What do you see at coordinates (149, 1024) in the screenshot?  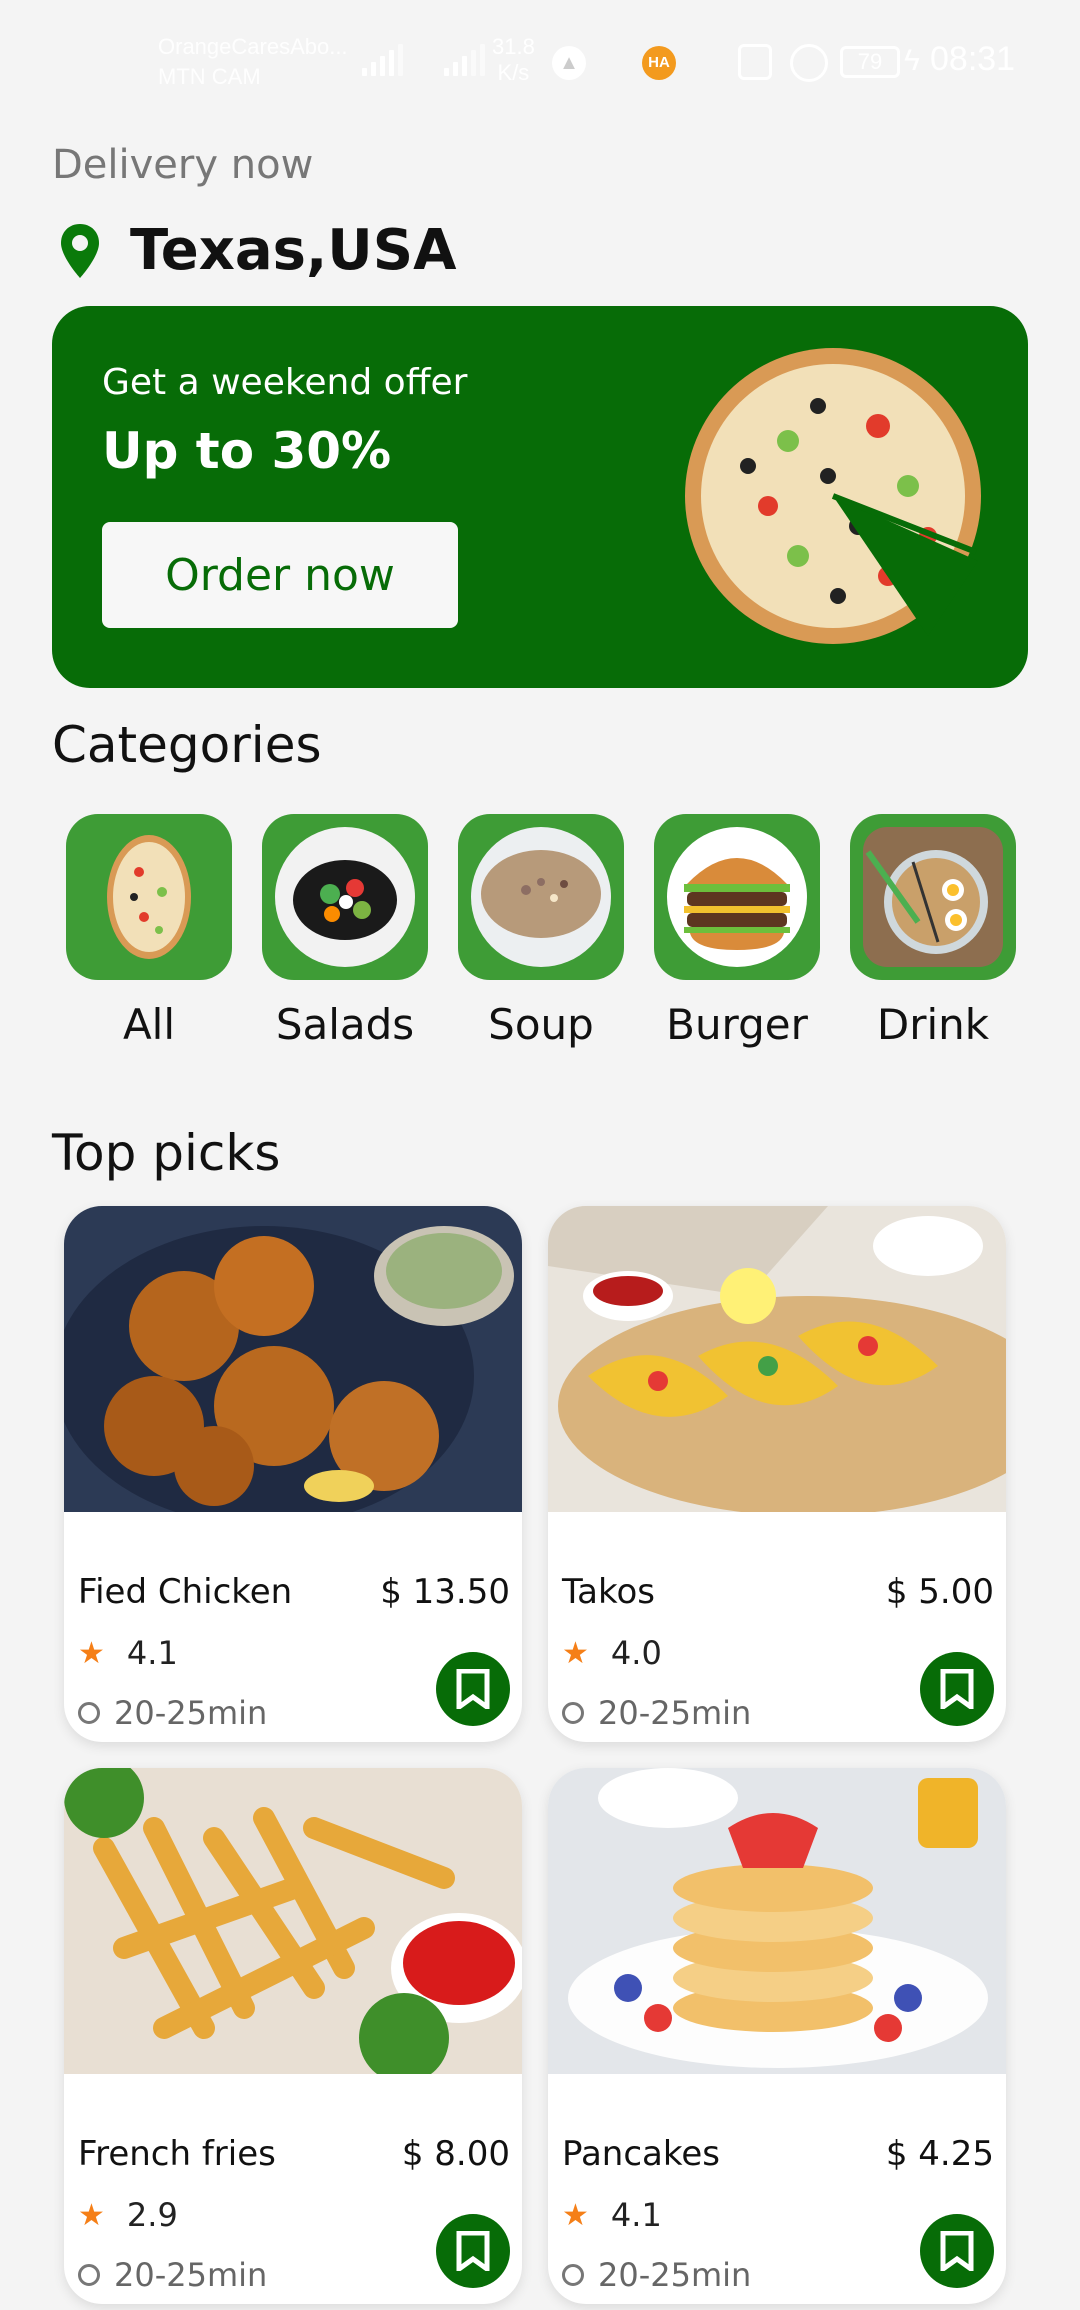 I see `category-label: All` at bounding box center [149, 1024].